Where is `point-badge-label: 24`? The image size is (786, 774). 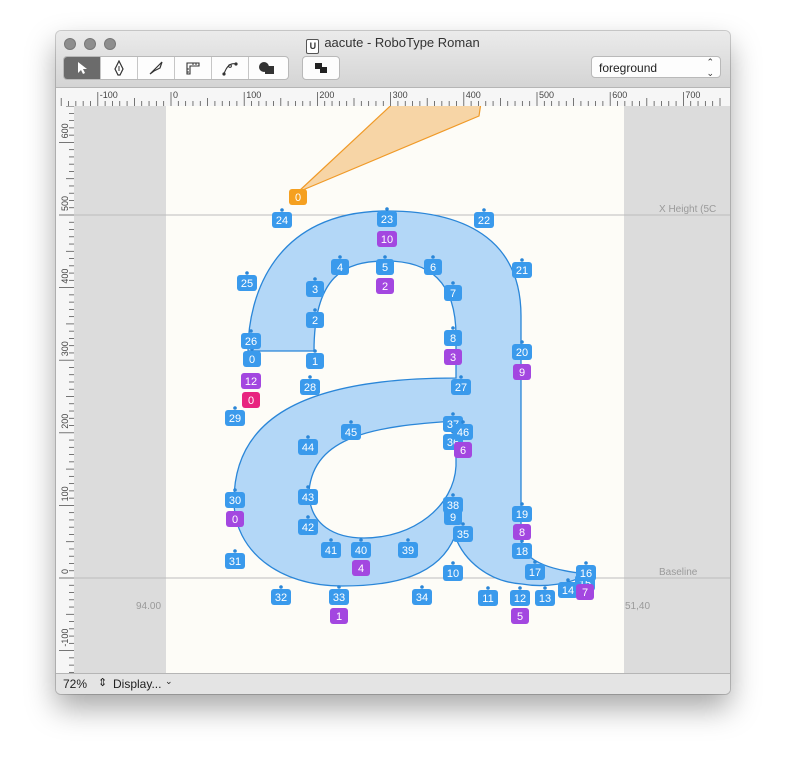 point-badge-label: 24 is located at coordinates (282, 221).